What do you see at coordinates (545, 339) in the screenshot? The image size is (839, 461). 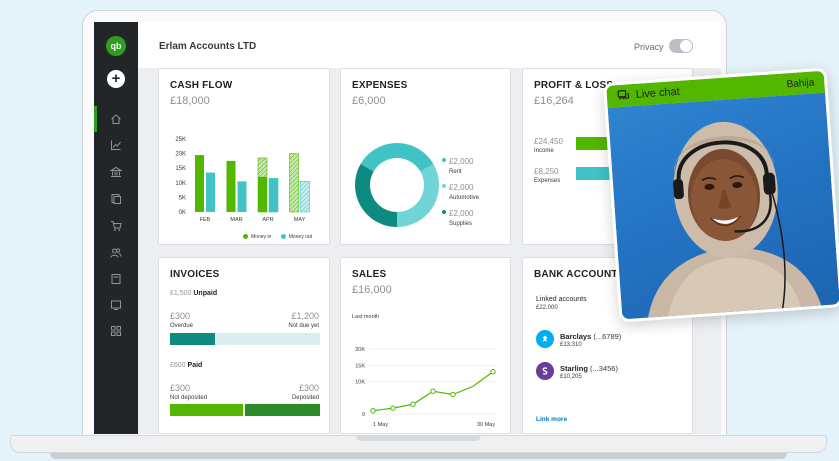 I see `barclays-logo` at bounding box center [545, 339].